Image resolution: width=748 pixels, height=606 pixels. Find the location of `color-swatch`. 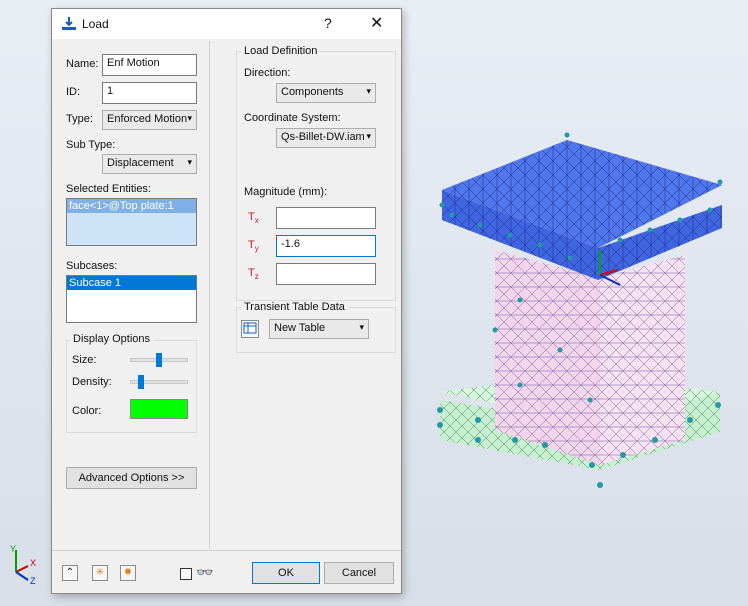

color-swatch is located at coordinates (159, 409).